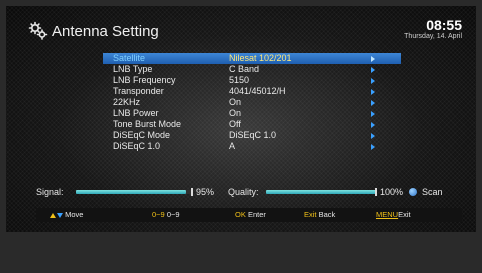 Image resolution: width=482 pixels, height=273 pixels. I want to click on setting-row: LNB Type C Band, so click(252, 69).